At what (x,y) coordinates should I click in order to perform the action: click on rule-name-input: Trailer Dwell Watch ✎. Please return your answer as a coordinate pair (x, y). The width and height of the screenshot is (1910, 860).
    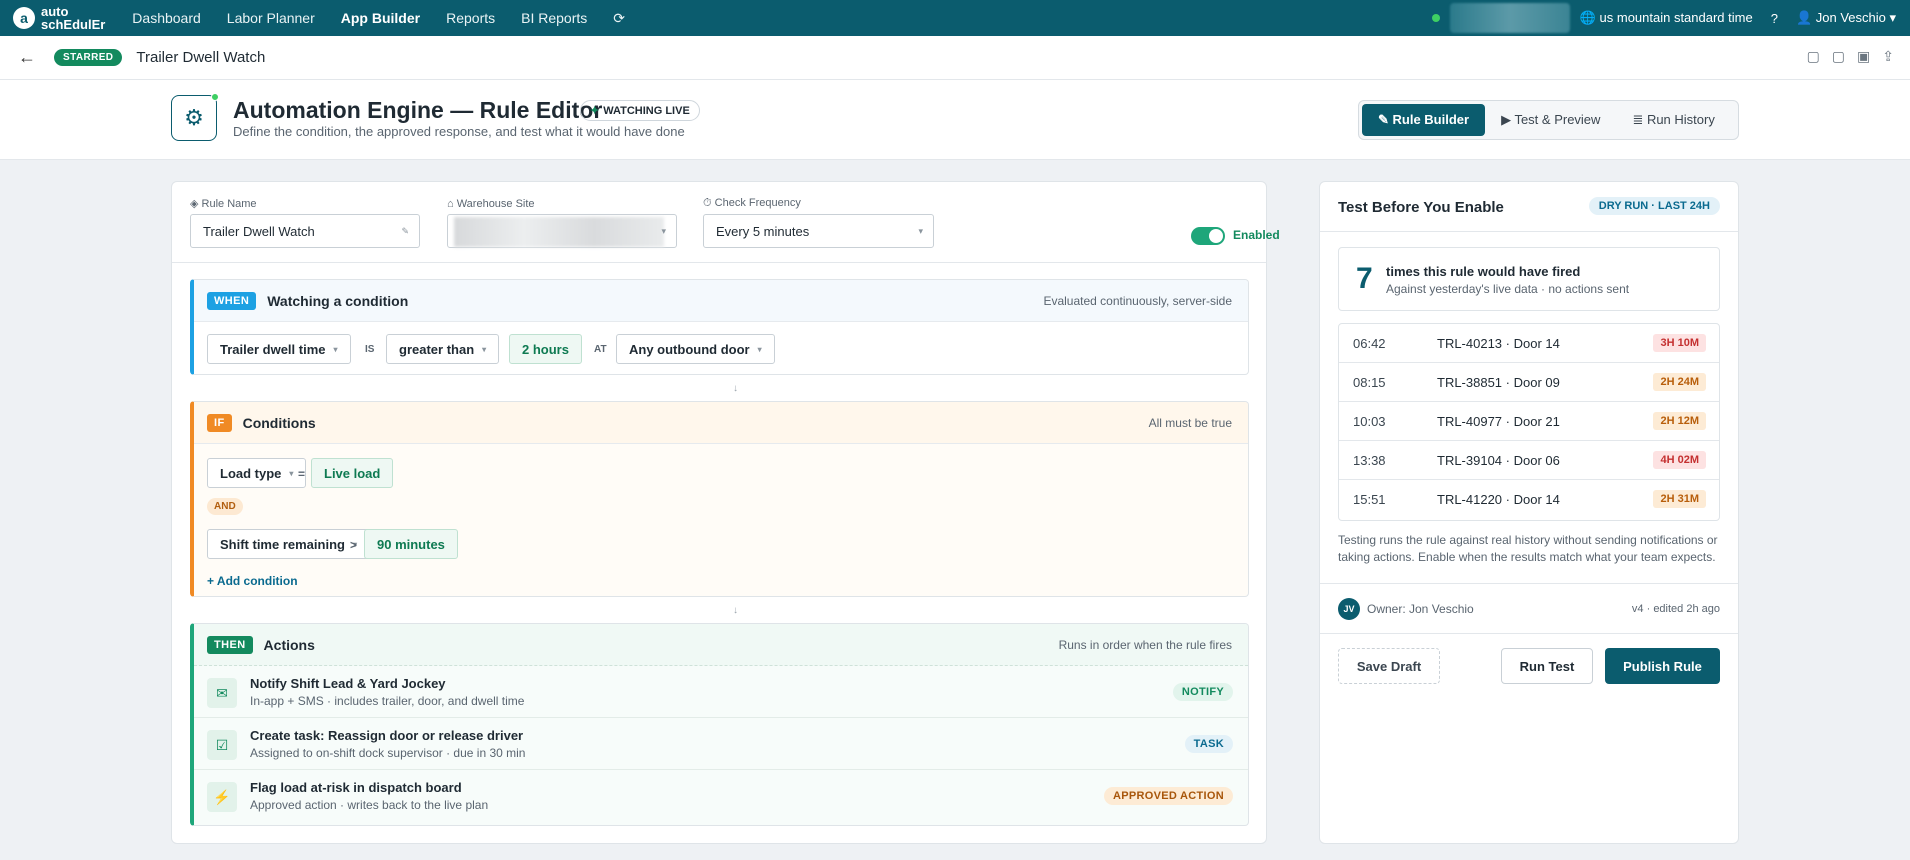
    Looking at the image, I should click on (305, 231).